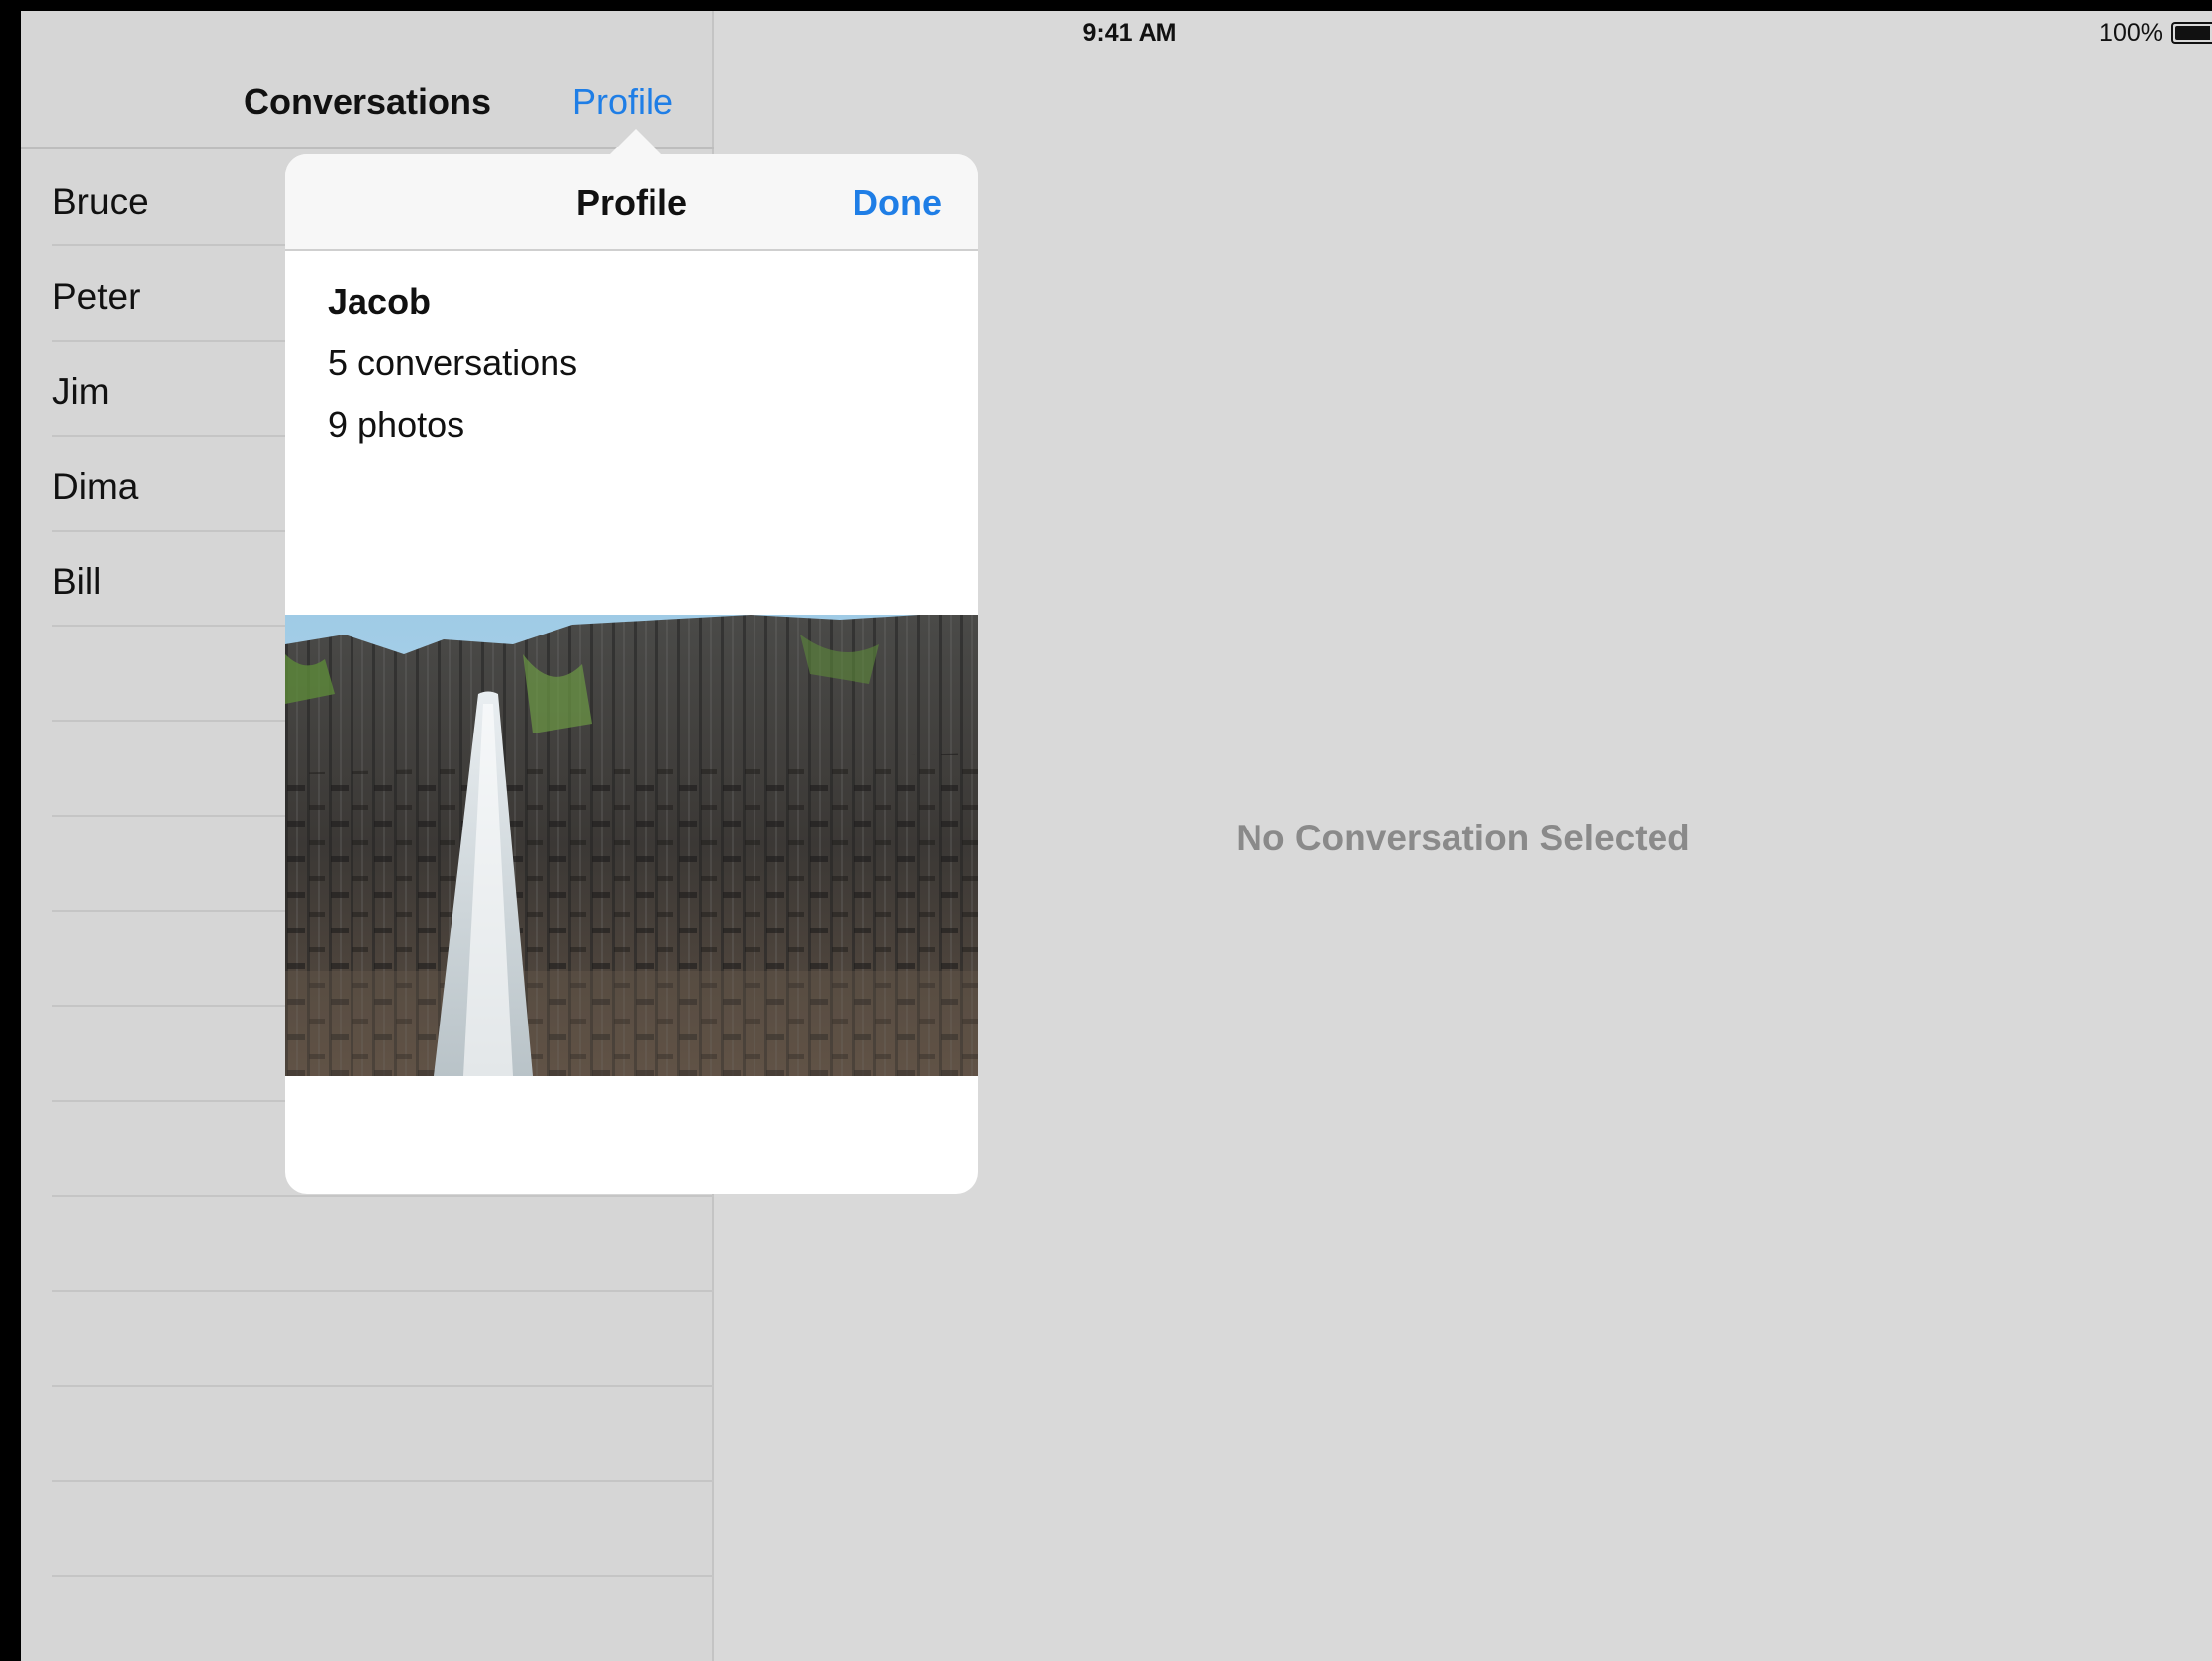 Image resolution: width=2212 pixels, height=1661 pixels. What do you see at coordinates (77, 581) in the screenshot?
I see `conversation-name: Bill` at bounding box center [77, 581].